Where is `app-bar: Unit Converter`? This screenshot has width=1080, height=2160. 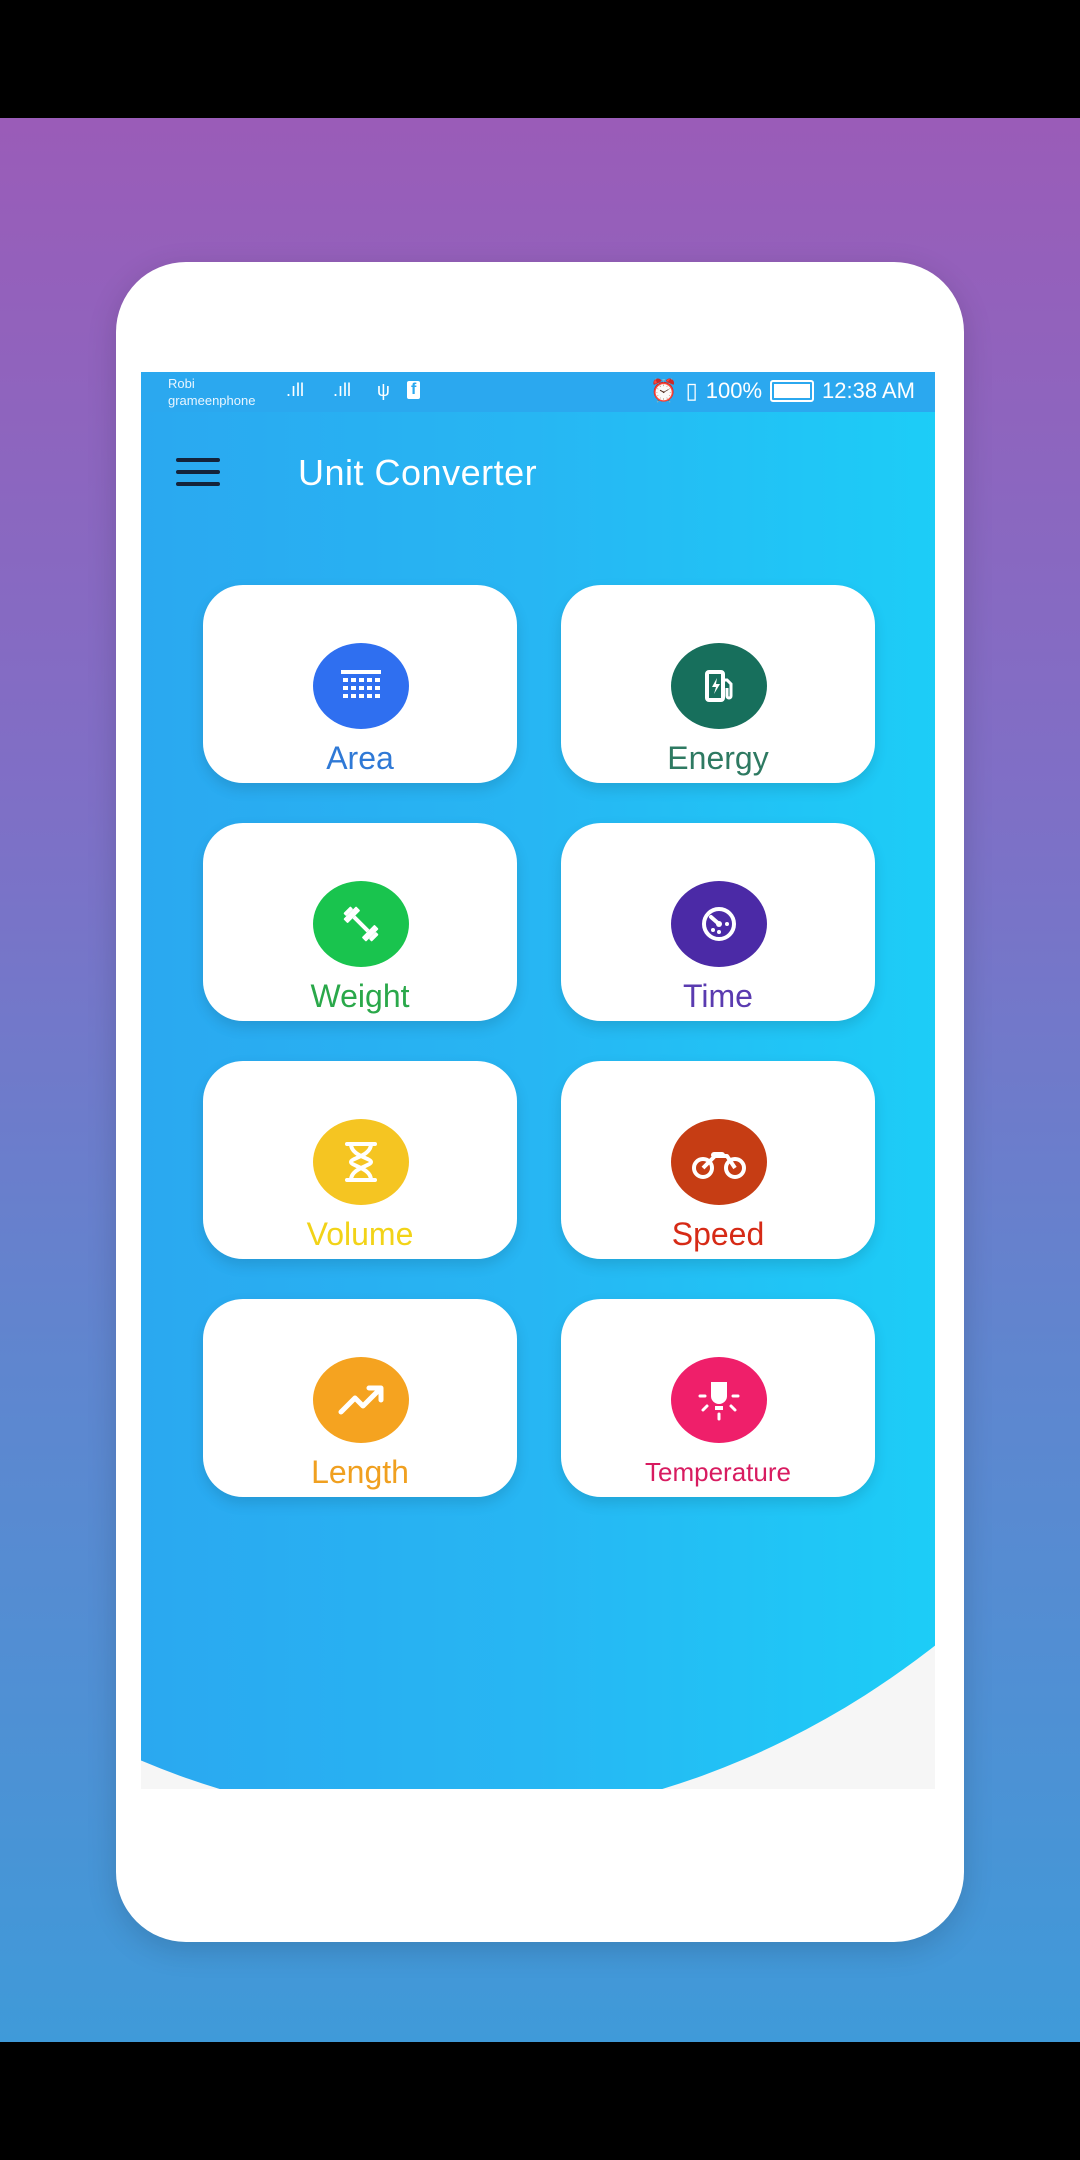 app-bar: Unit Converter is located at coordinates (538, 467).